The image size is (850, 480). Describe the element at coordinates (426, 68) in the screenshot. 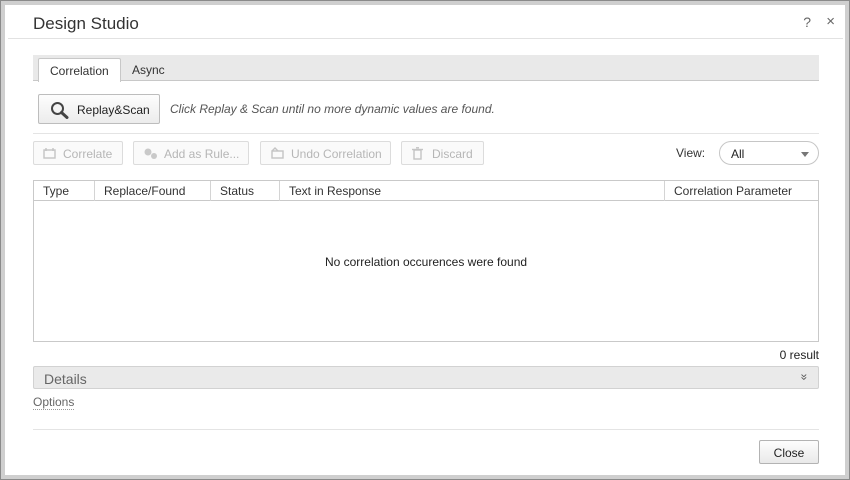

I see `tab-strip: Correlation Async` at that location.